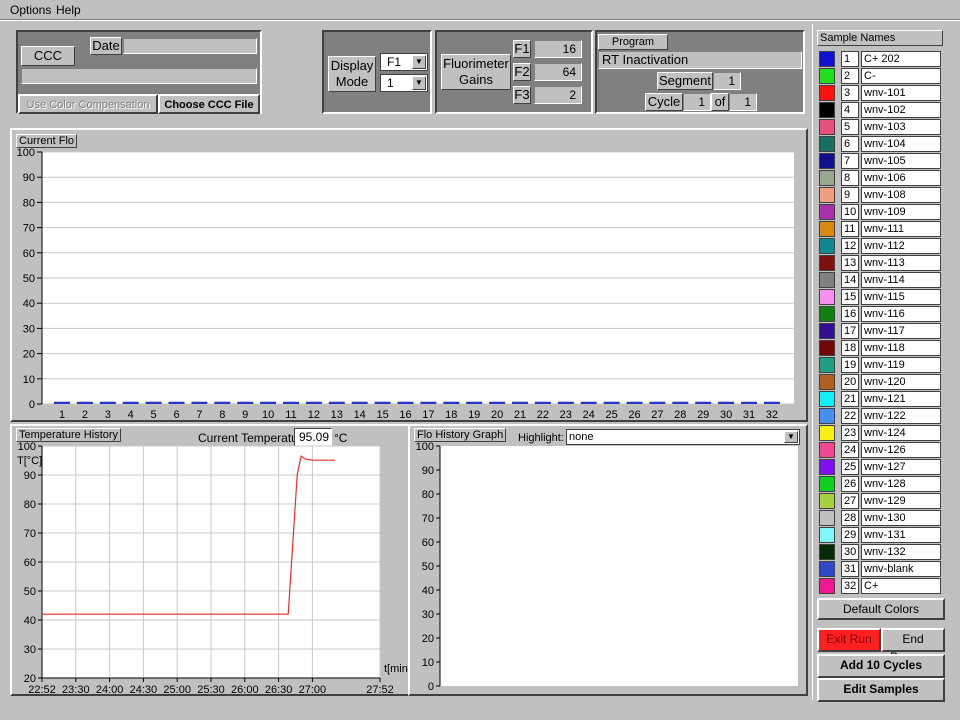 This screenshot has height=720, width=960. I want to click on sample-row: 1 C+ 202, so click(881, 59).